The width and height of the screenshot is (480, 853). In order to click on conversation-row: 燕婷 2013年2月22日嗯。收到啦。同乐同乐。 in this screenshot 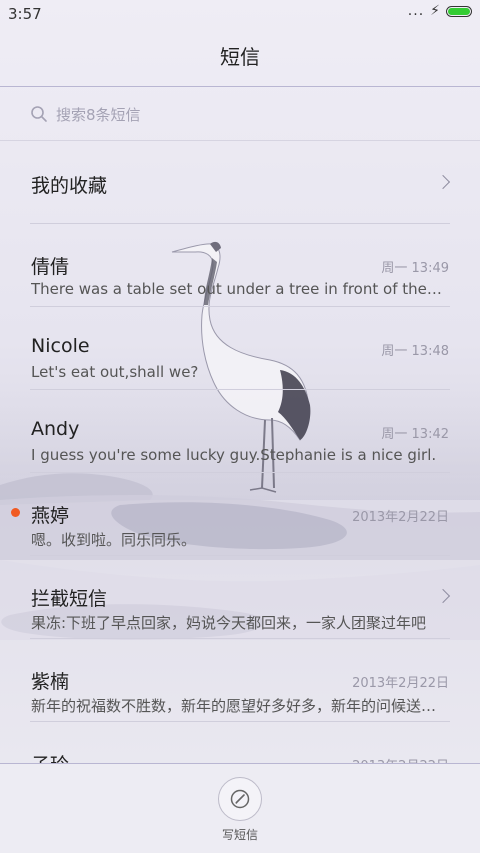, I will do `click(240, 514)`.